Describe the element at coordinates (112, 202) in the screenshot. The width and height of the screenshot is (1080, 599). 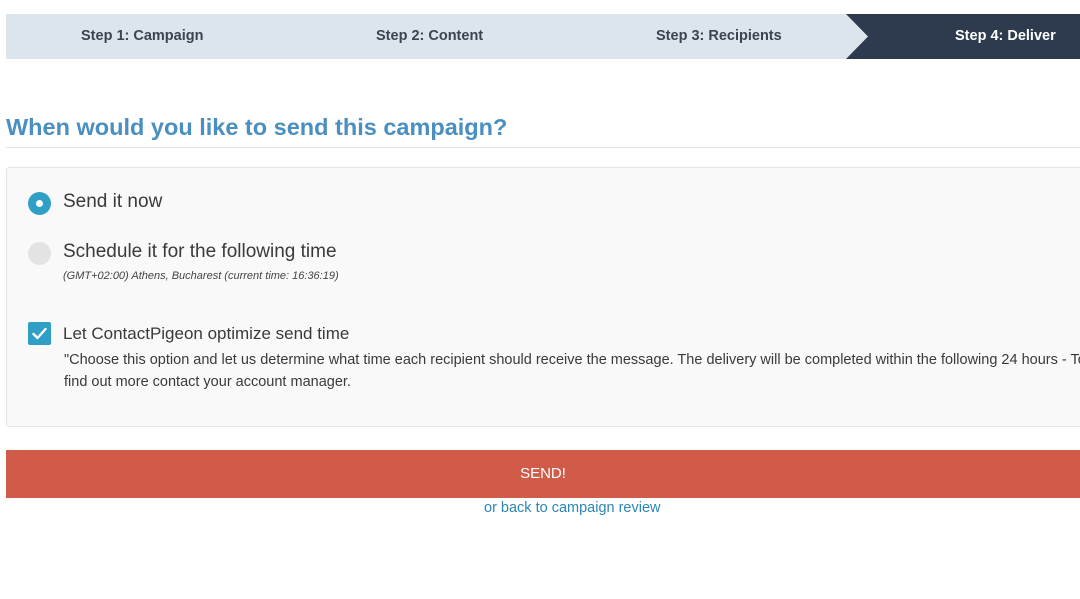
I see `send-now-label: Send it now` at that location.